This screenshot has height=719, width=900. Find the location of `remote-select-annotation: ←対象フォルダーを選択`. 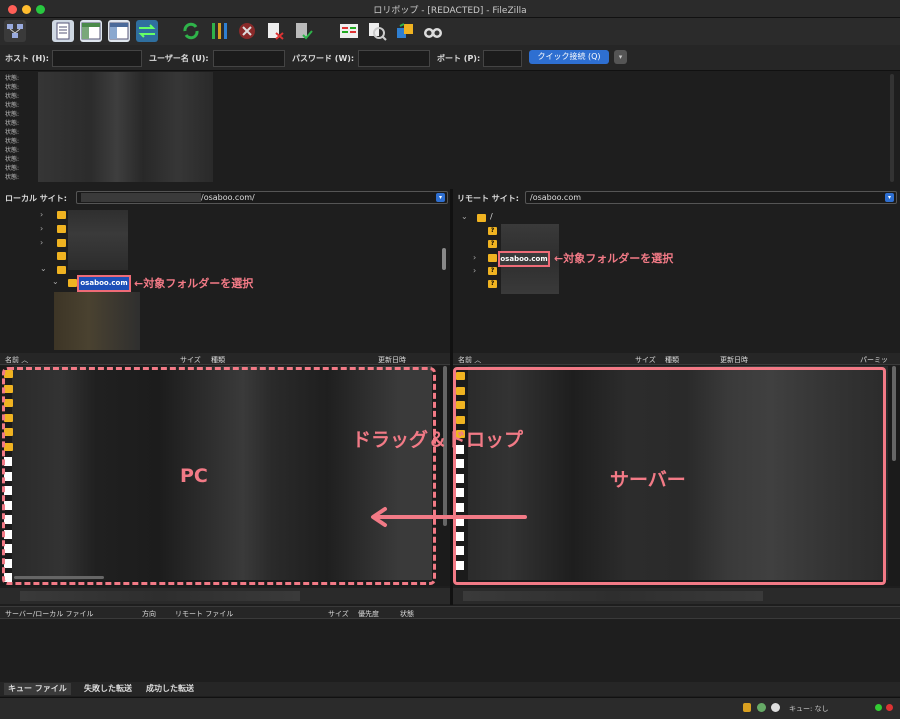

remote-select-annotation: ←対象フォルダーを選択 is located at coordinates (614, 258).